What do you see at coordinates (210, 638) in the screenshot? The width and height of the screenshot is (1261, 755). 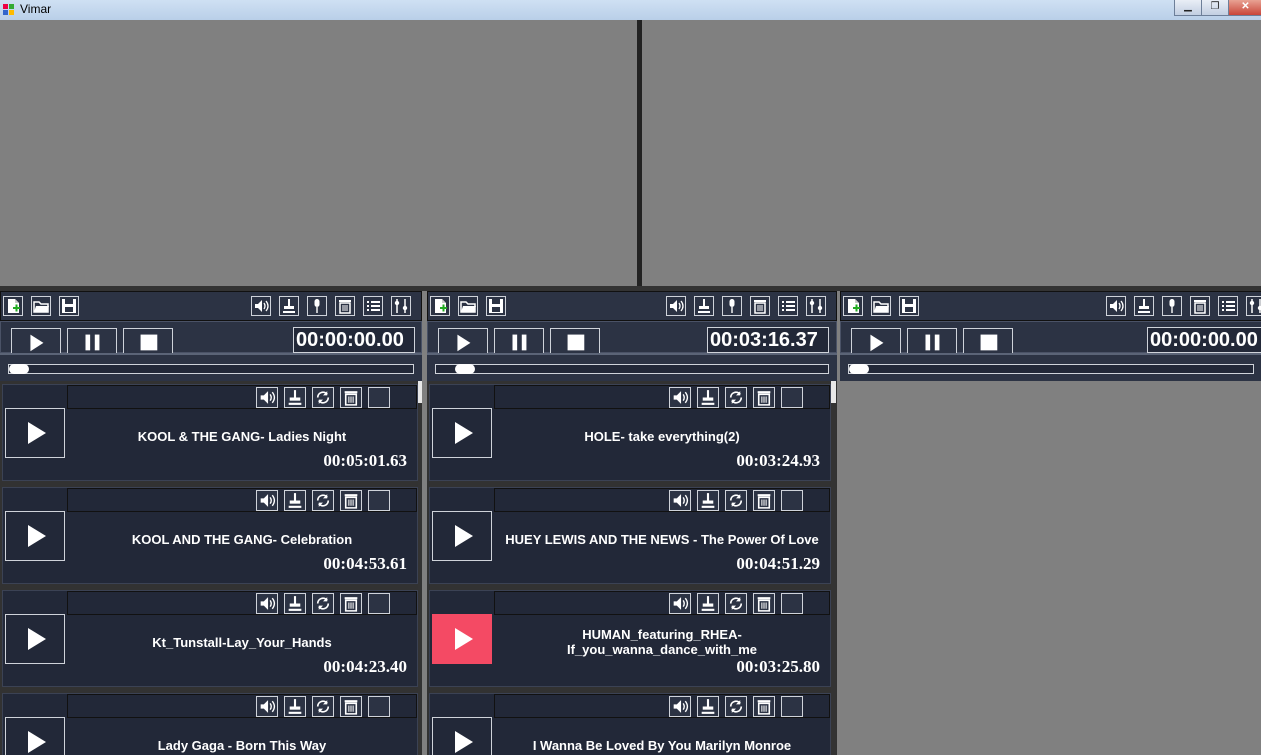 I see `playlist-item: Kt_Tunstall-Lay_Your_Hands 00:04:23.40` at bounding box center [210, 638].